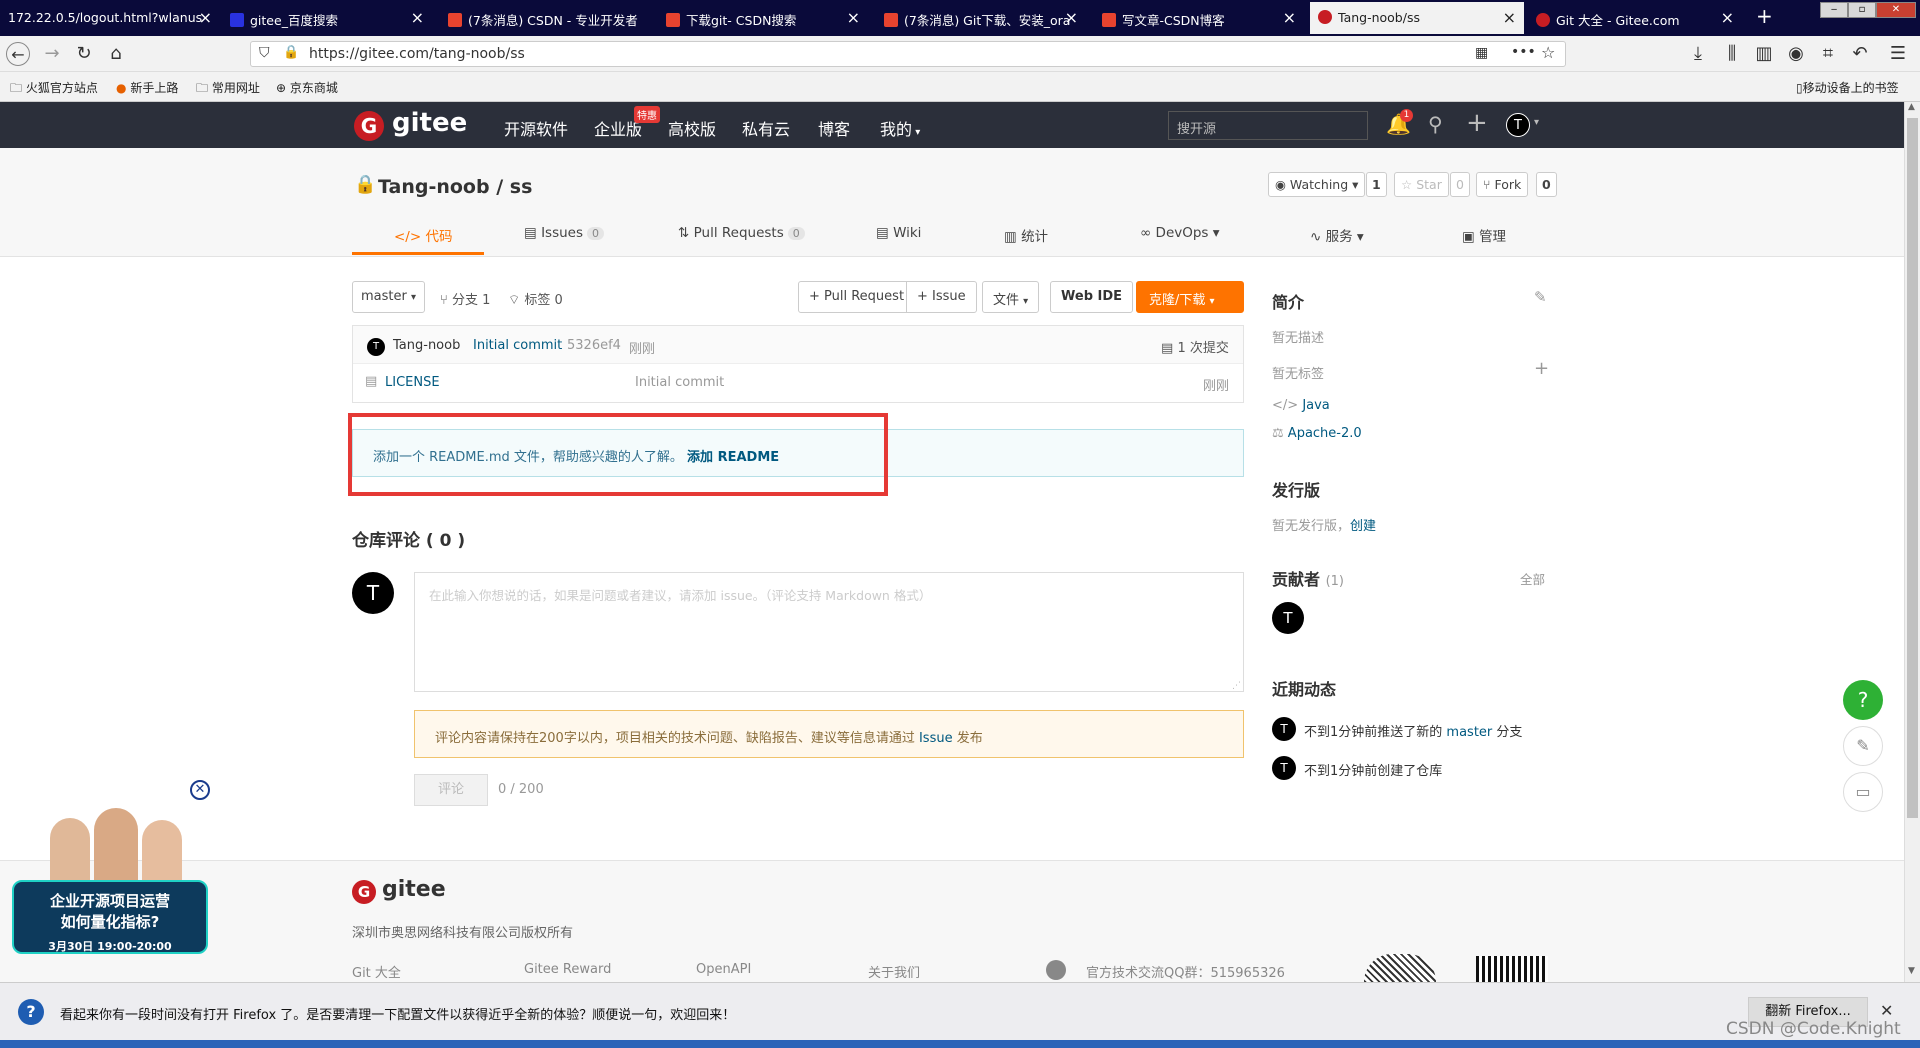 This screenshot has width=1920, height=1048. I want to click on license: ⚖ Apache-2.0, so click(1317, 433).